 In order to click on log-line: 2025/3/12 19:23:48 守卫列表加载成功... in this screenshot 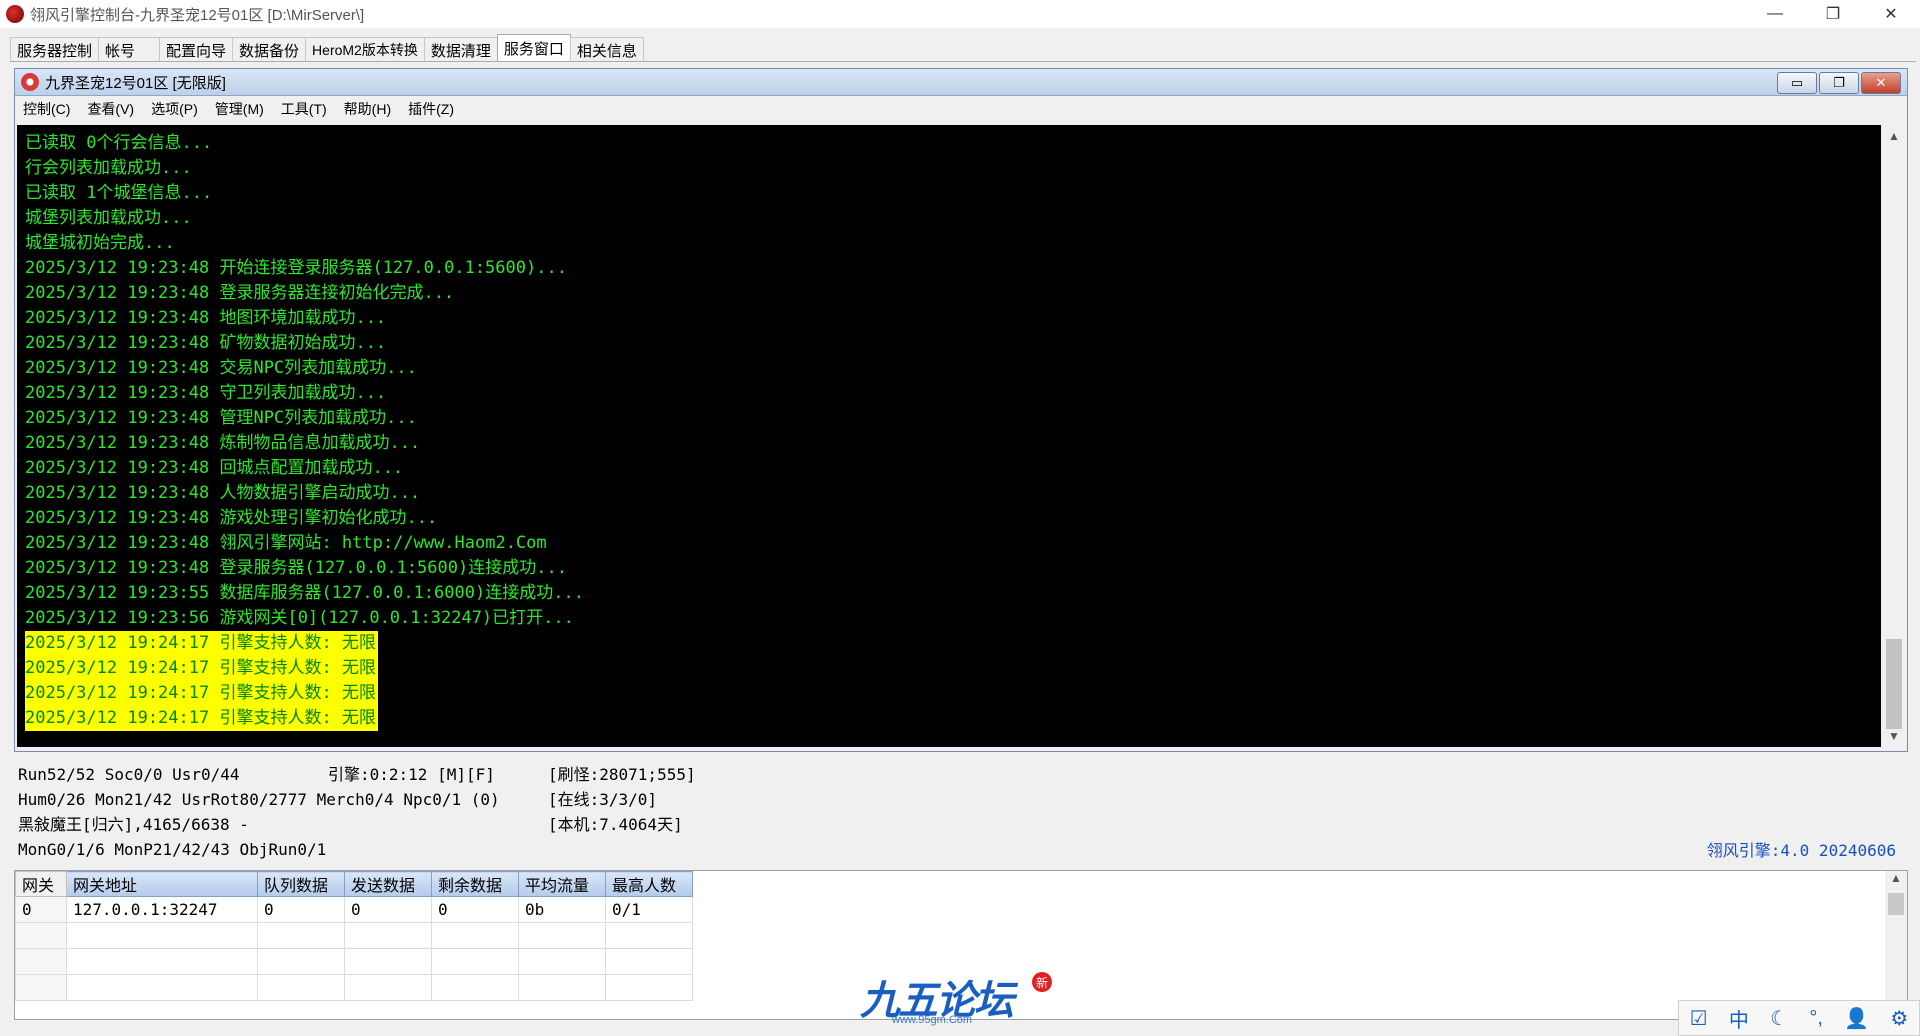, I will do `click(206, 393)`.